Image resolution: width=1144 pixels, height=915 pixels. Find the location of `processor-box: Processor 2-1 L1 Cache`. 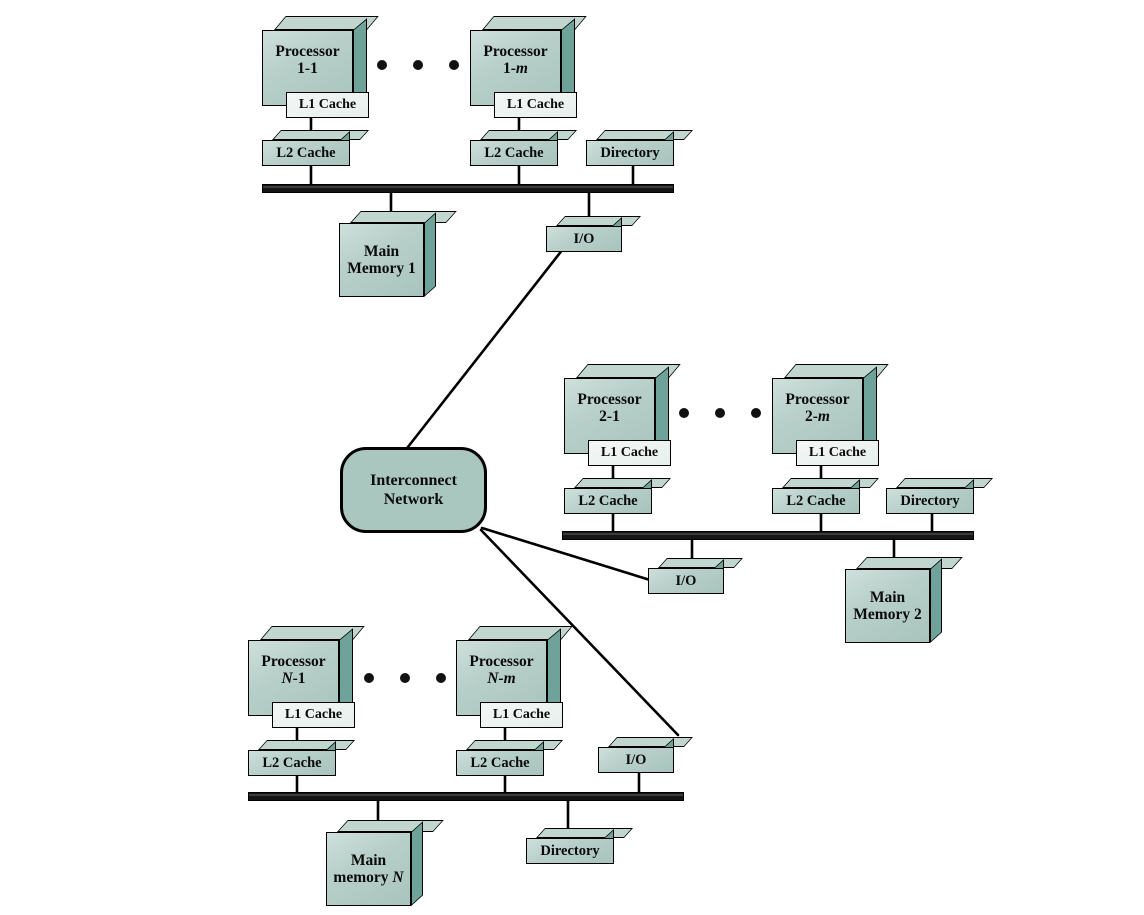

processor-box: Processor 2-1 L1 Cache is located at coordinates (622, 415).